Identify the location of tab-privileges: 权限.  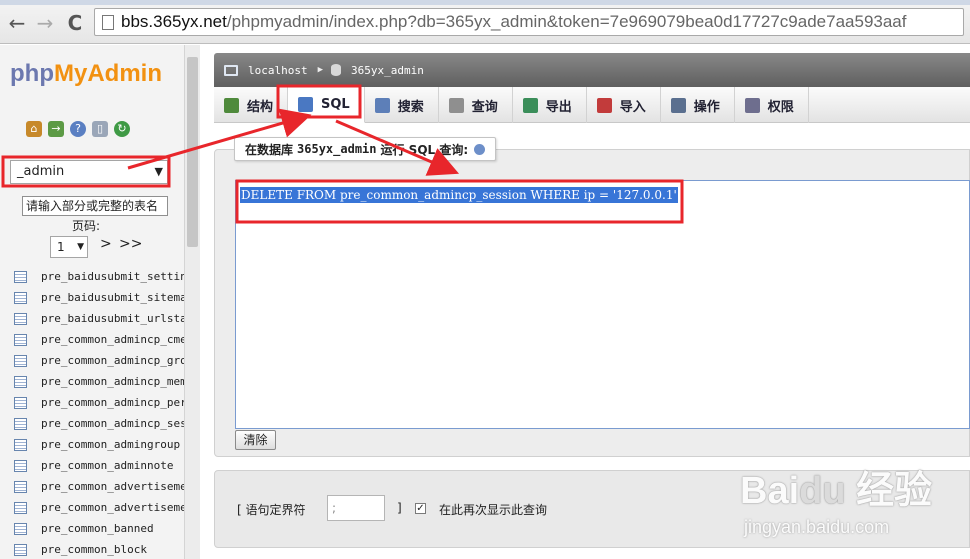
(772, 105).